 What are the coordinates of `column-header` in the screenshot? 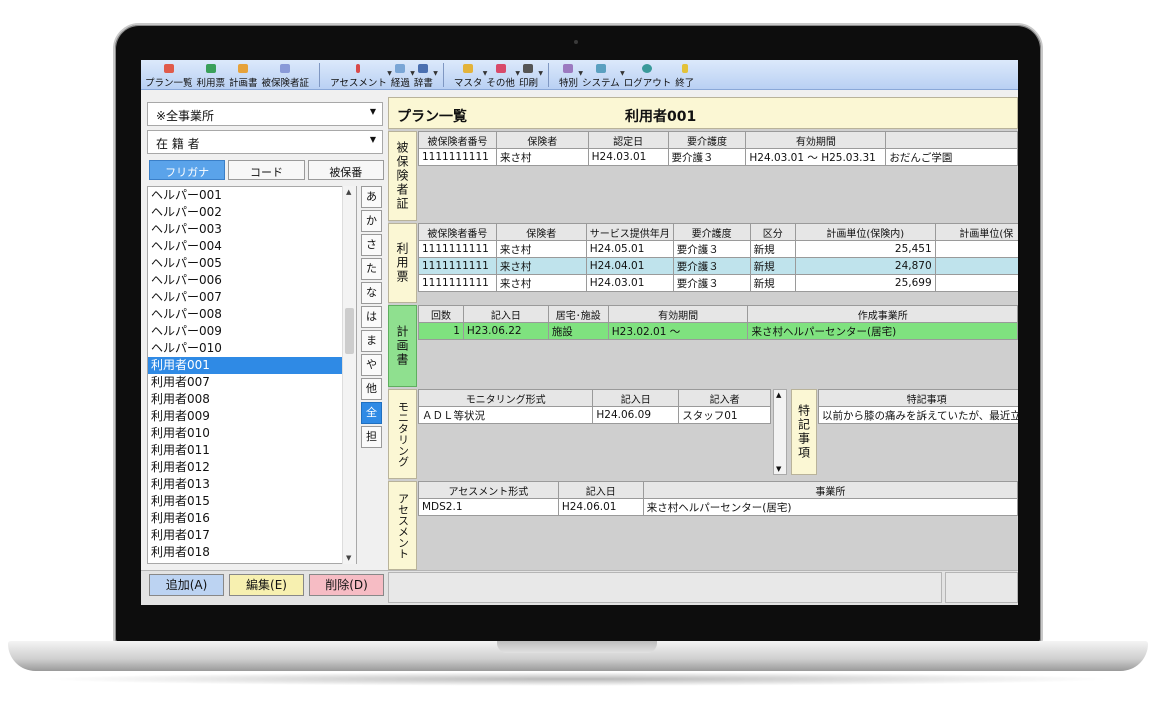 It's located at (951, 140).